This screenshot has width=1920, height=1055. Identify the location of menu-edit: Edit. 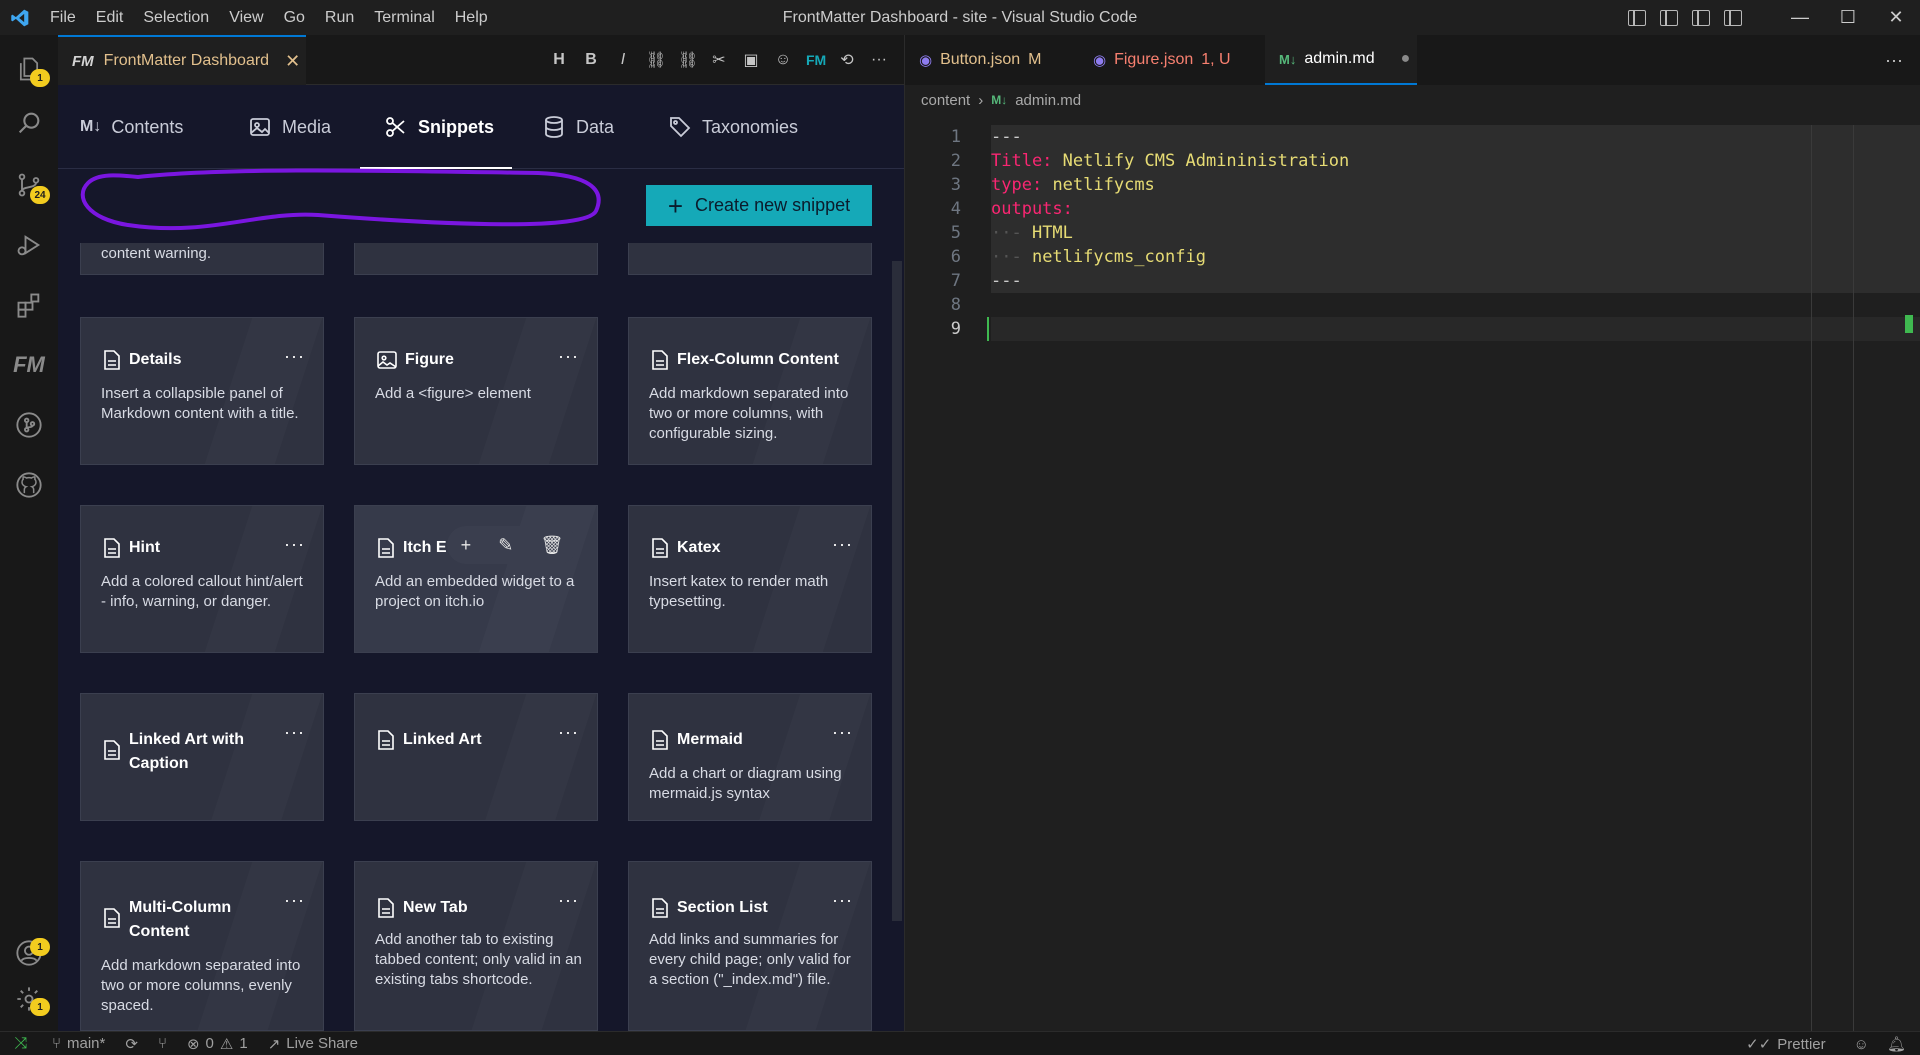
(110, 17).